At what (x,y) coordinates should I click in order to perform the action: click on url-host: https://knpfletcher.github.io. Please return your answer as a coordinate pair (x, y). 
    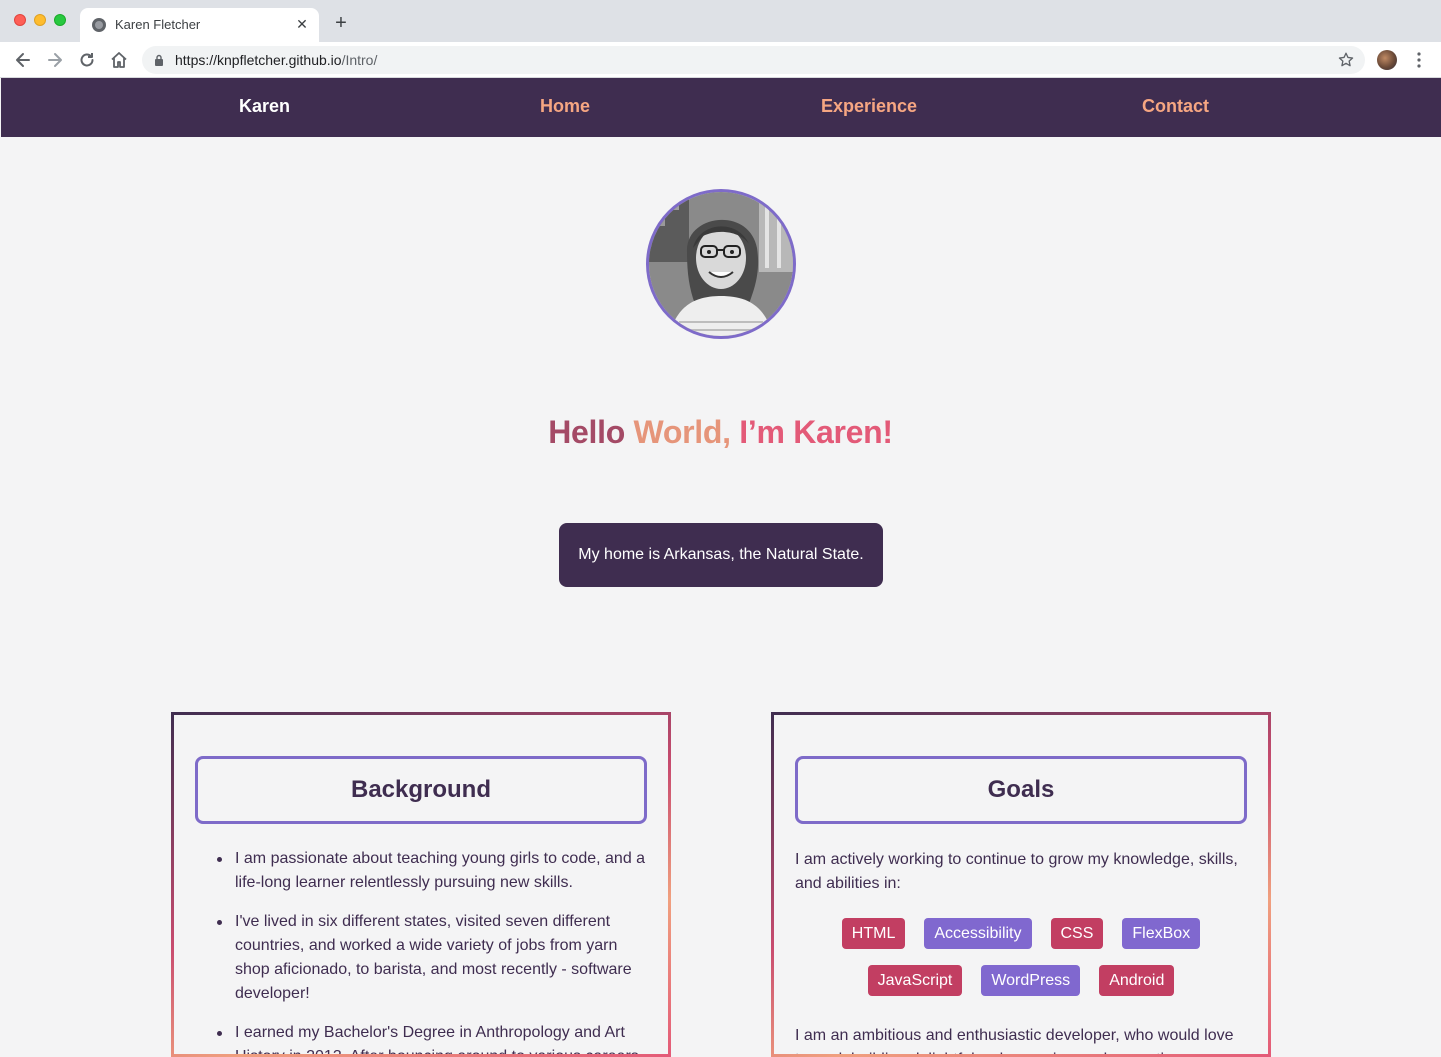
    Looking at the image, I should click on (258, 60).